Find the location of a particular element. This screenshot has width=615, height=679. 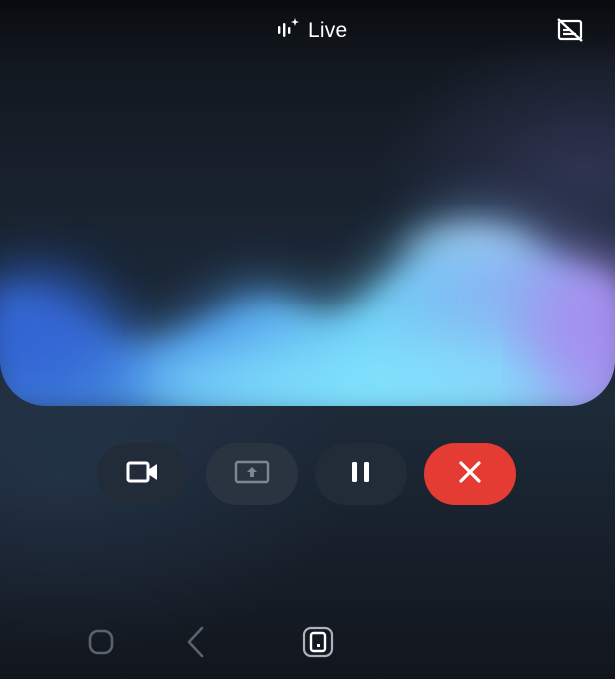

nav-back-button is located at coordinates (196, 644).